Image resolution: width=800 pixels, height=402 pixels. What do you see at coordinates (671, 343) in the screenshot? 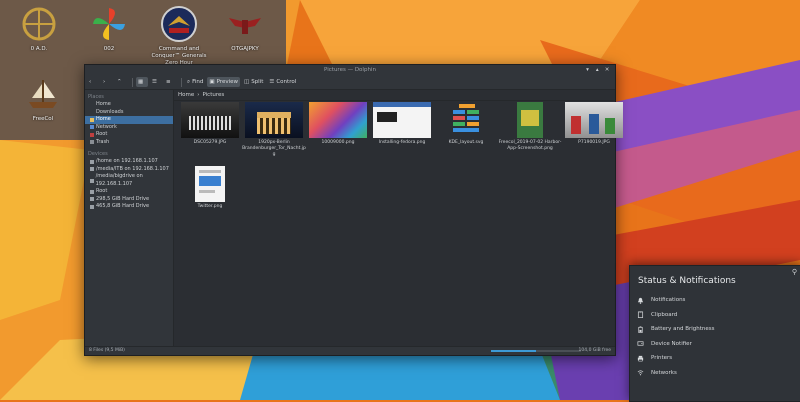
I see `applet-label: Device Notifier` at bounding box center [671, 343].